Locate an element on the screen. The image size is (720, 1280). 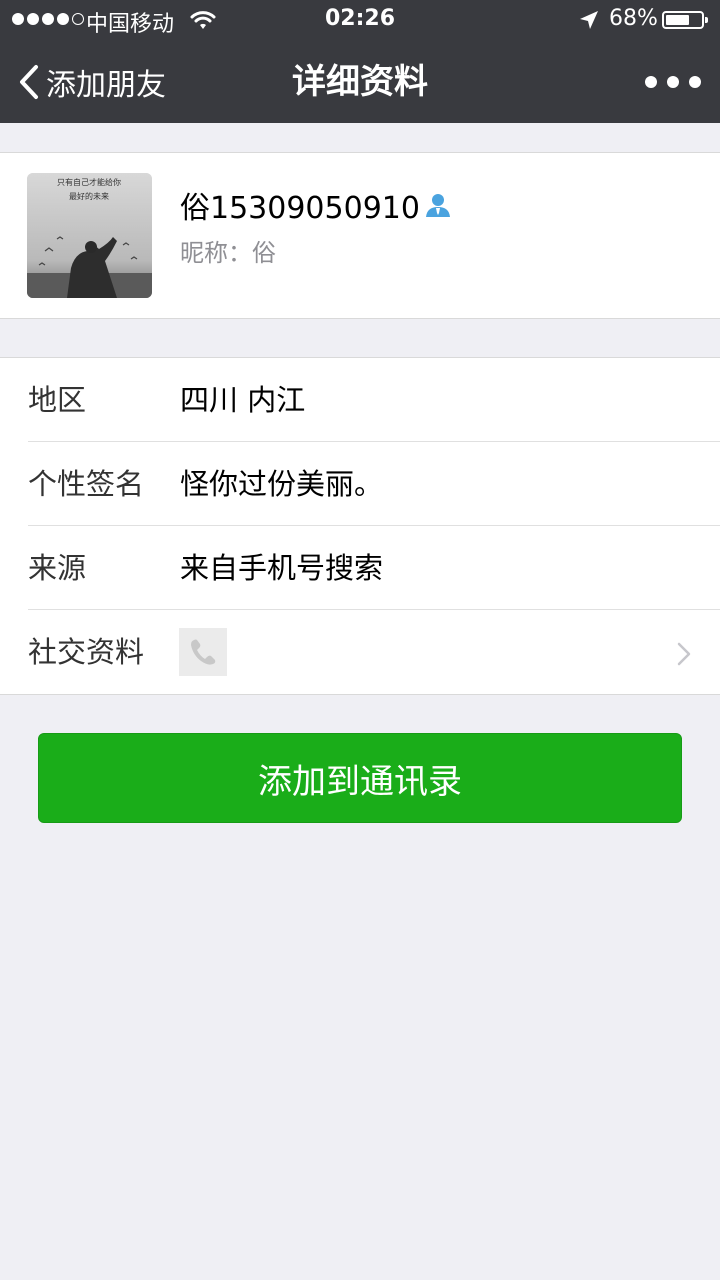
region-value: 四川 内江 is located at coordinates (243, 400).